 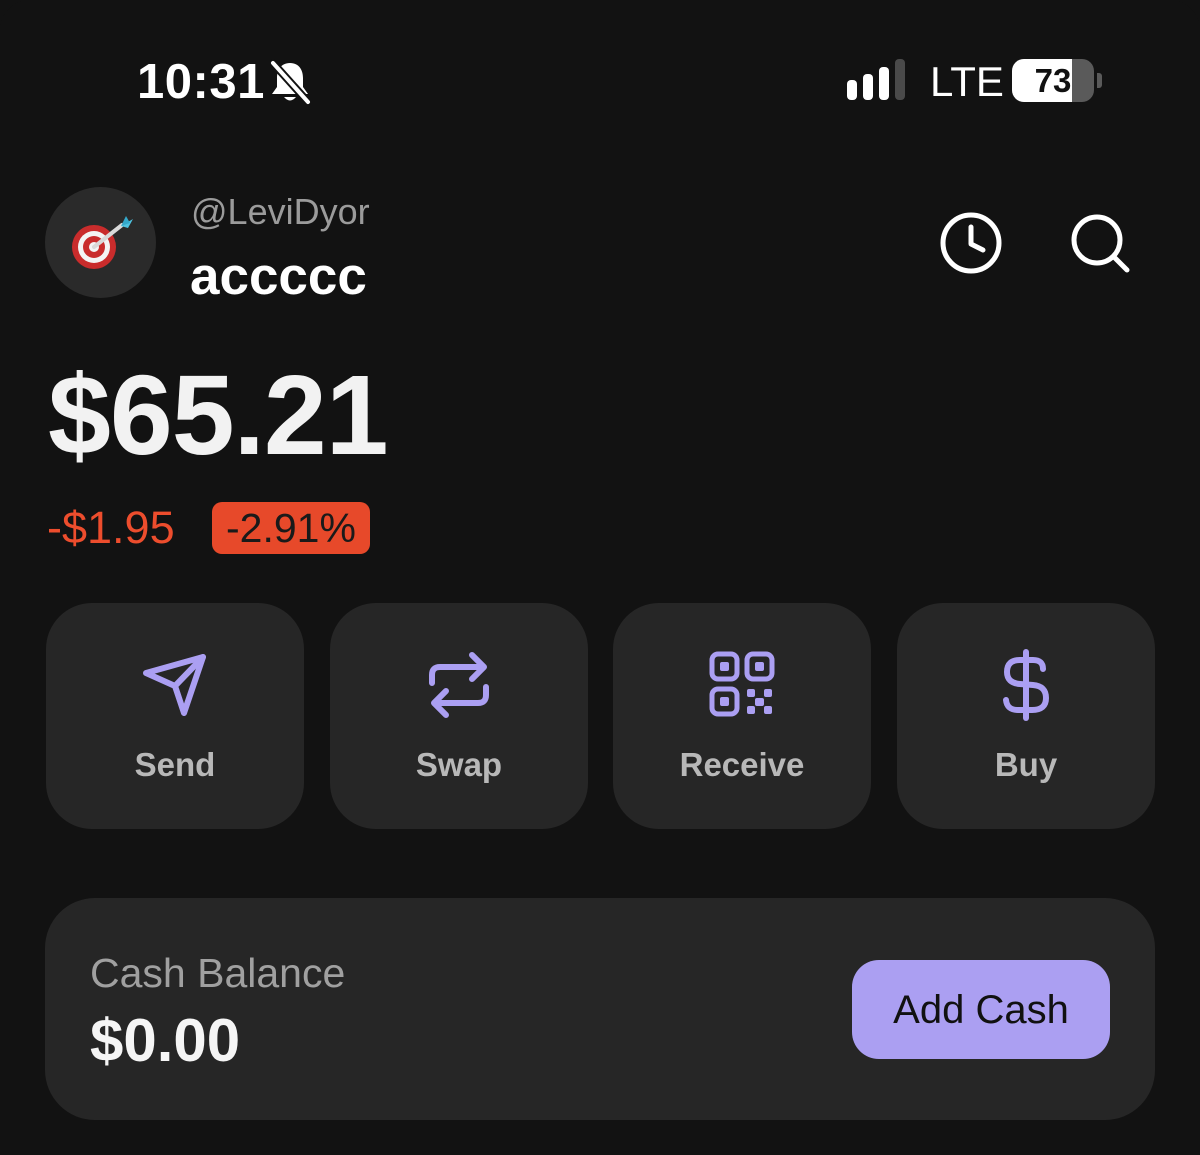 I want to click on cash-balance-label: Cash Balance, so click(x=218, y=973).